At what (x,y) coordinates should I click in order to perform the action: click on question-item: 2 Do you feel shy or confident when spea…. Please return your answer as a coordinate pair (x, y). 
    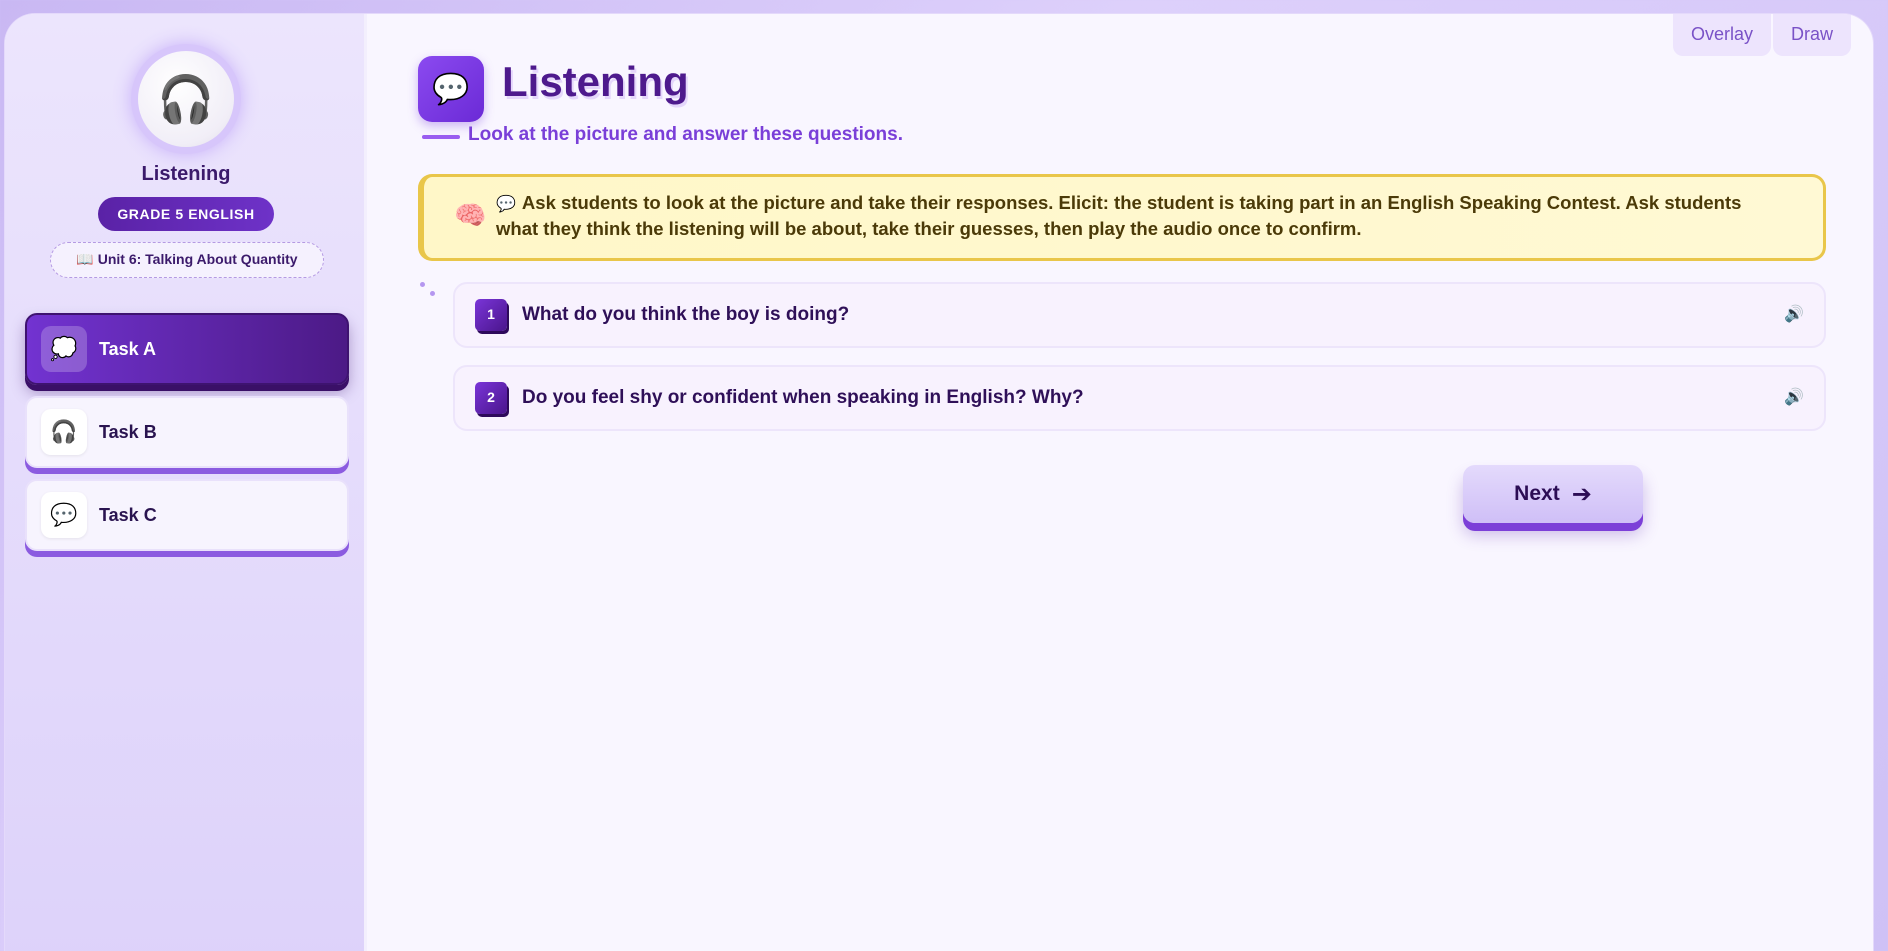
    Looking at the image, I should click on (1139, 398).